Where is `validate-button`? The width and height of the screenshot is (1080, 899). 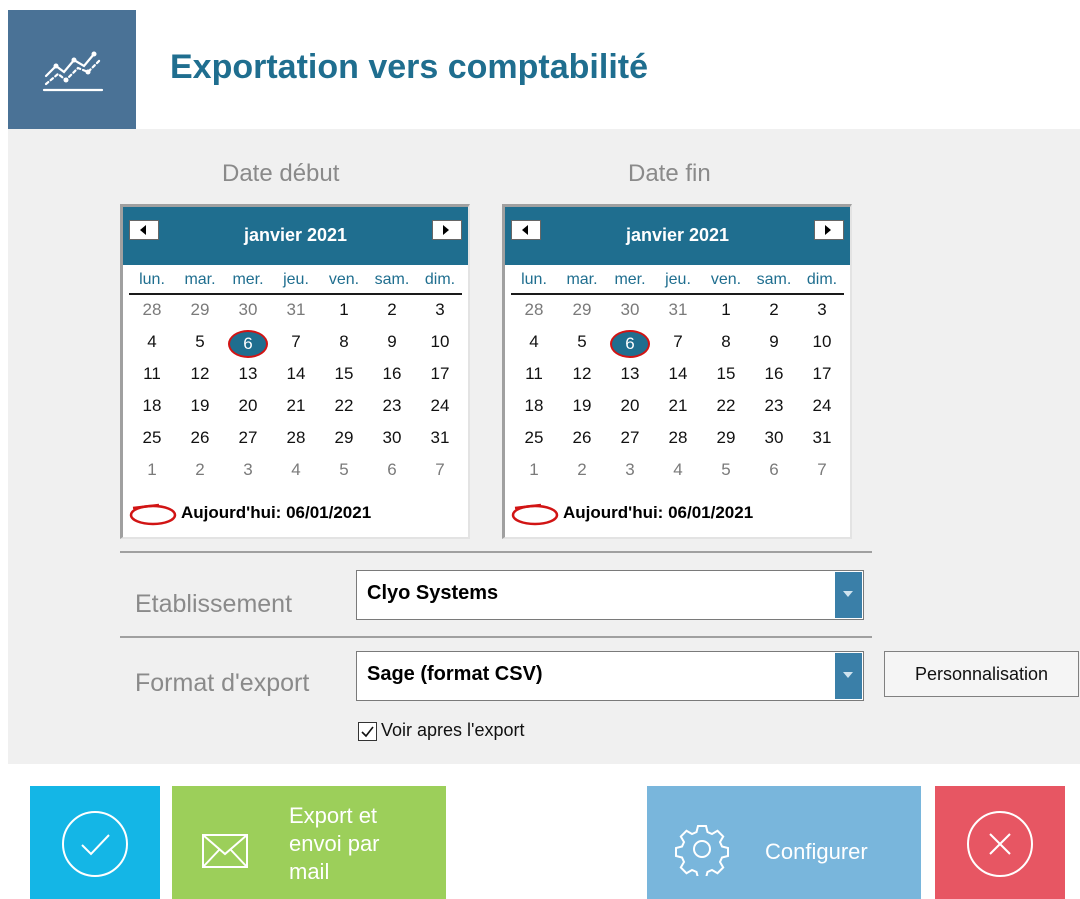
validate-button is located at coordinates (95, 842).